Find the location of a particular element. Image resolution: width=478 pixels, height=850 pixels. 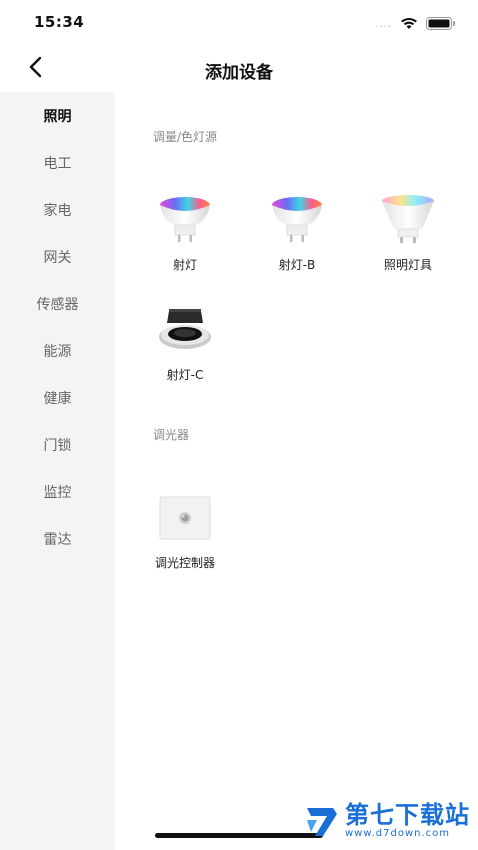

section-title-color-lights: 调量/色灯源 is located at coordinates (185, 137).